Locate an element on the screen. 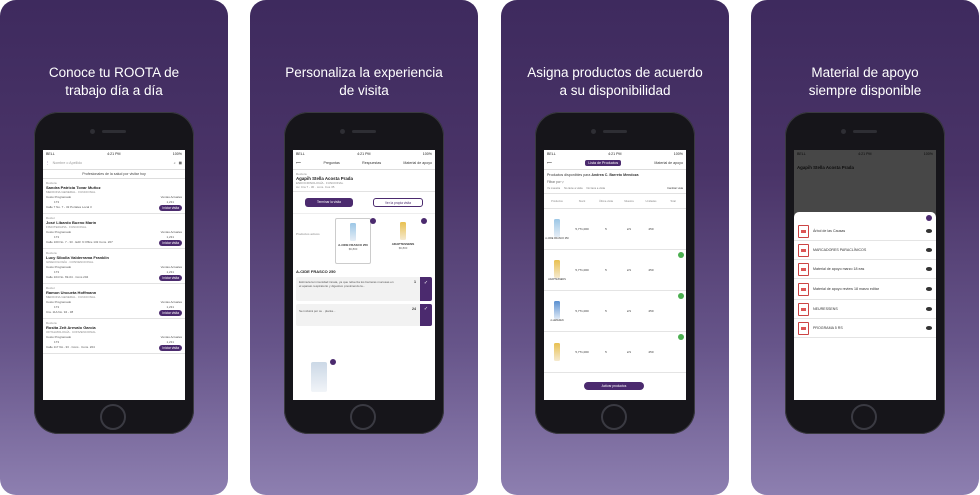 Image resolution: width=980 pixels, height=495 pixels. contact-address: Cra. 11A No. 94 - 38 is located at coordinates (60, 312).